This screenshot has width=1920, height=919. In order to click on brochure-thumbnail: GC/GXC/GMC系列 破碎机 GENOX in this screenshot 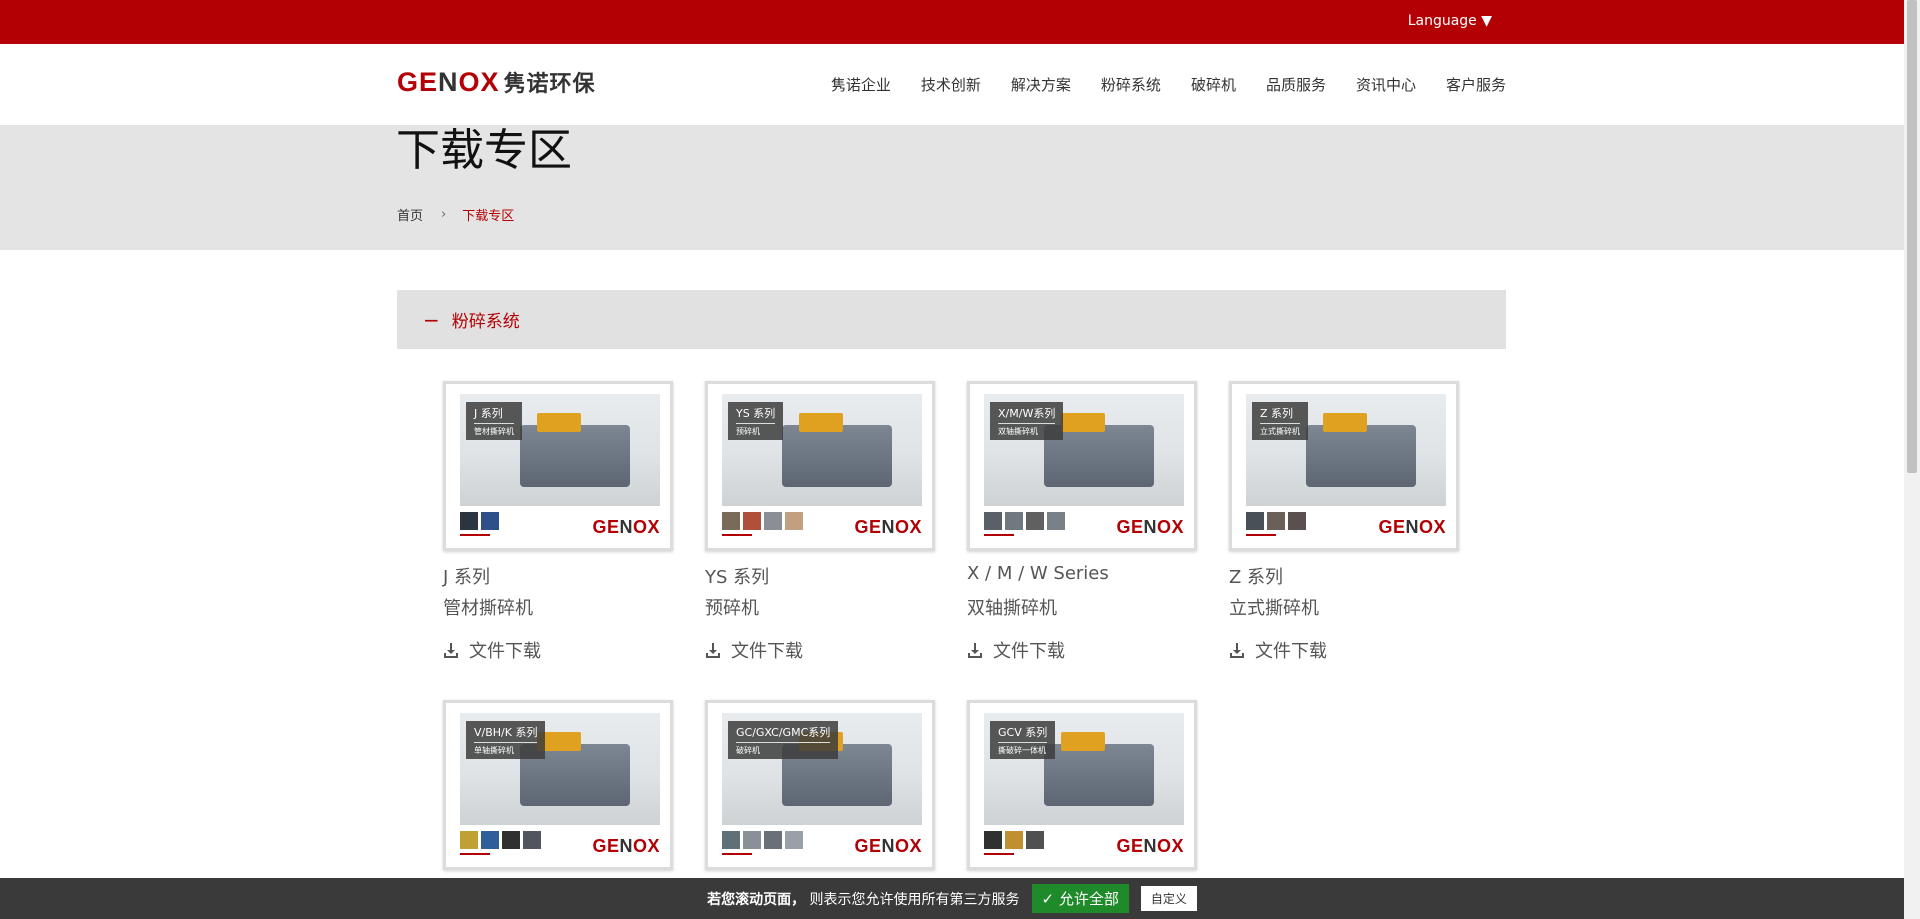, I will do `click(820, 785)`.